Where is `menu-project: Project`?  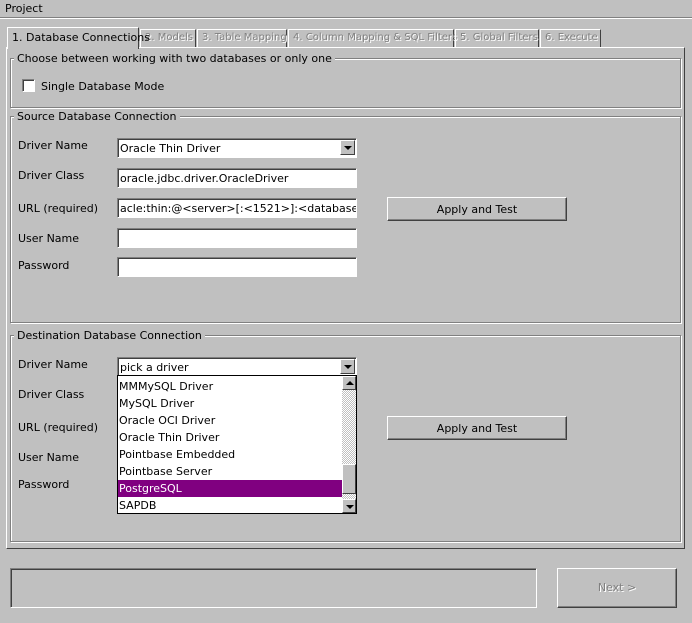 menu-project: Project is located at coordinates (24, 8).